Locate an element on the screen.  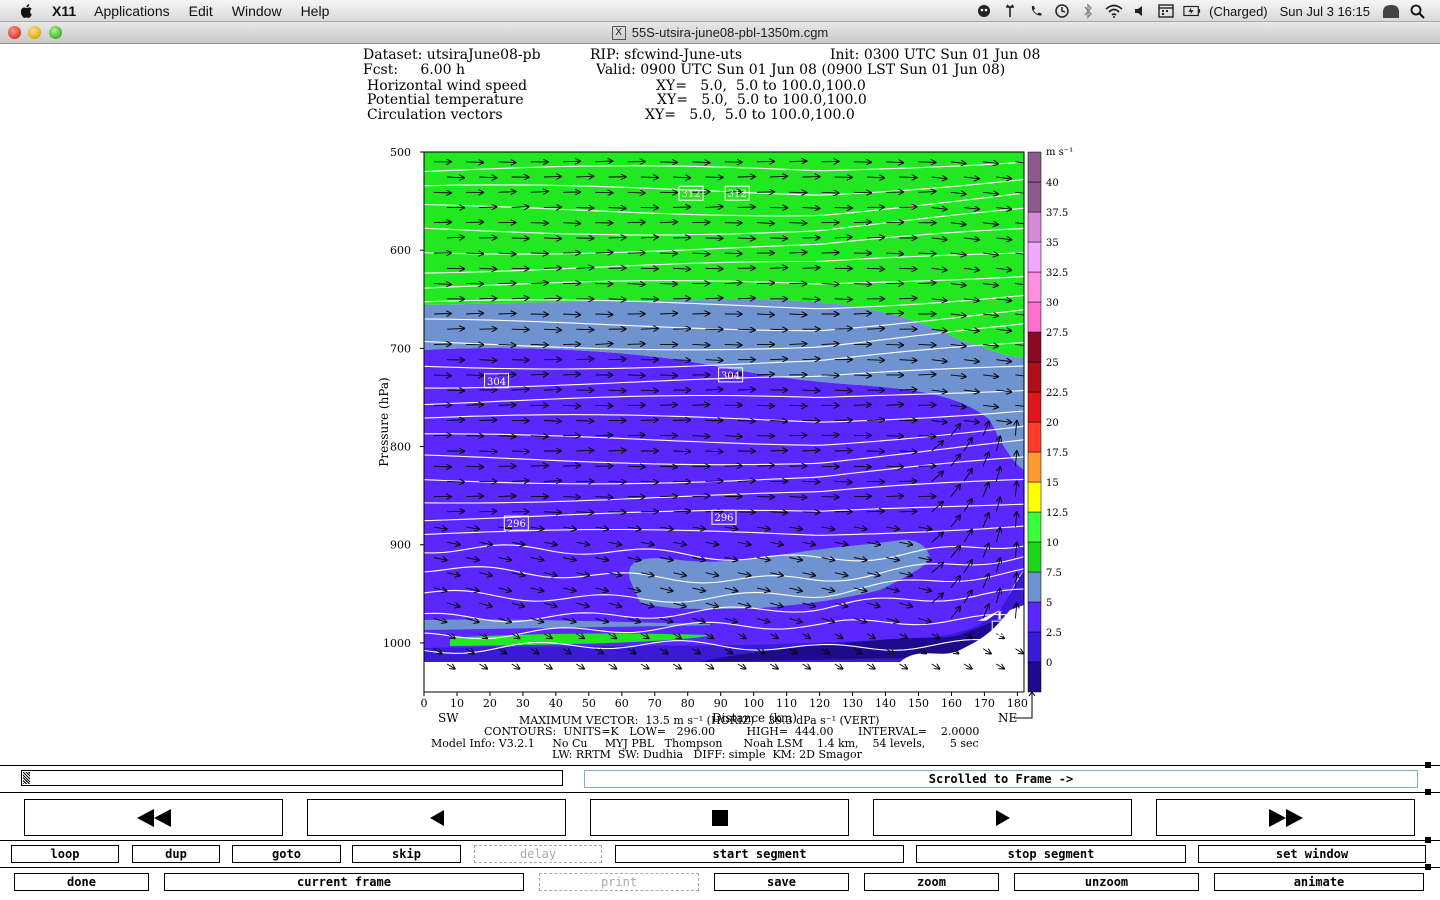
loop-button: loop is located at coordinates (65, 854).